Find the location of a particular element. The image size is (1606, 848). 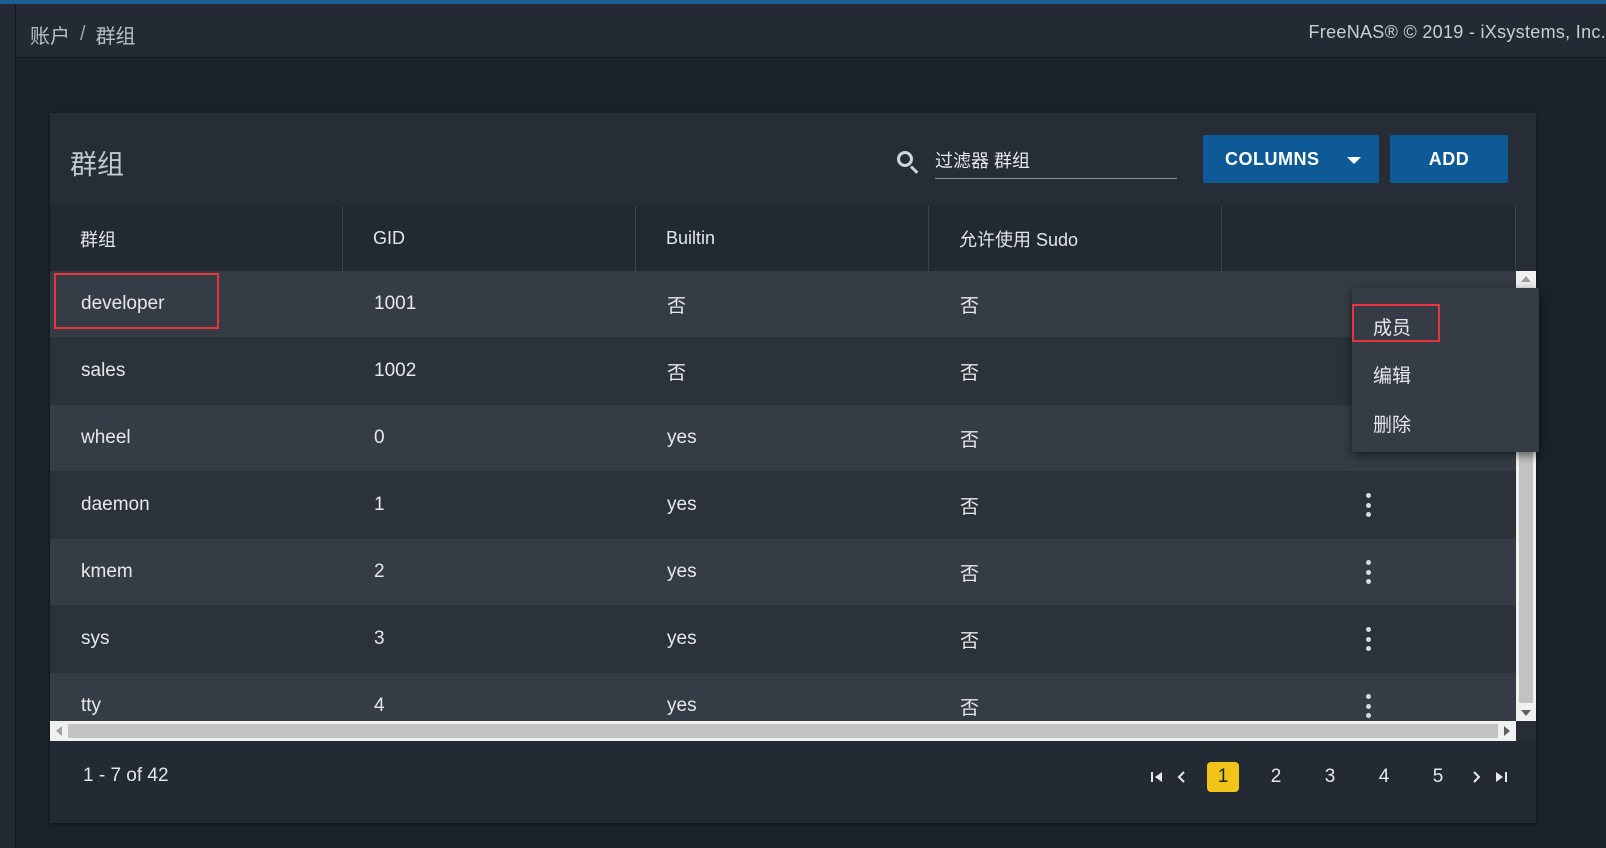

breadcrumb-accounts: 账户 is located at coordinates (50, 34).